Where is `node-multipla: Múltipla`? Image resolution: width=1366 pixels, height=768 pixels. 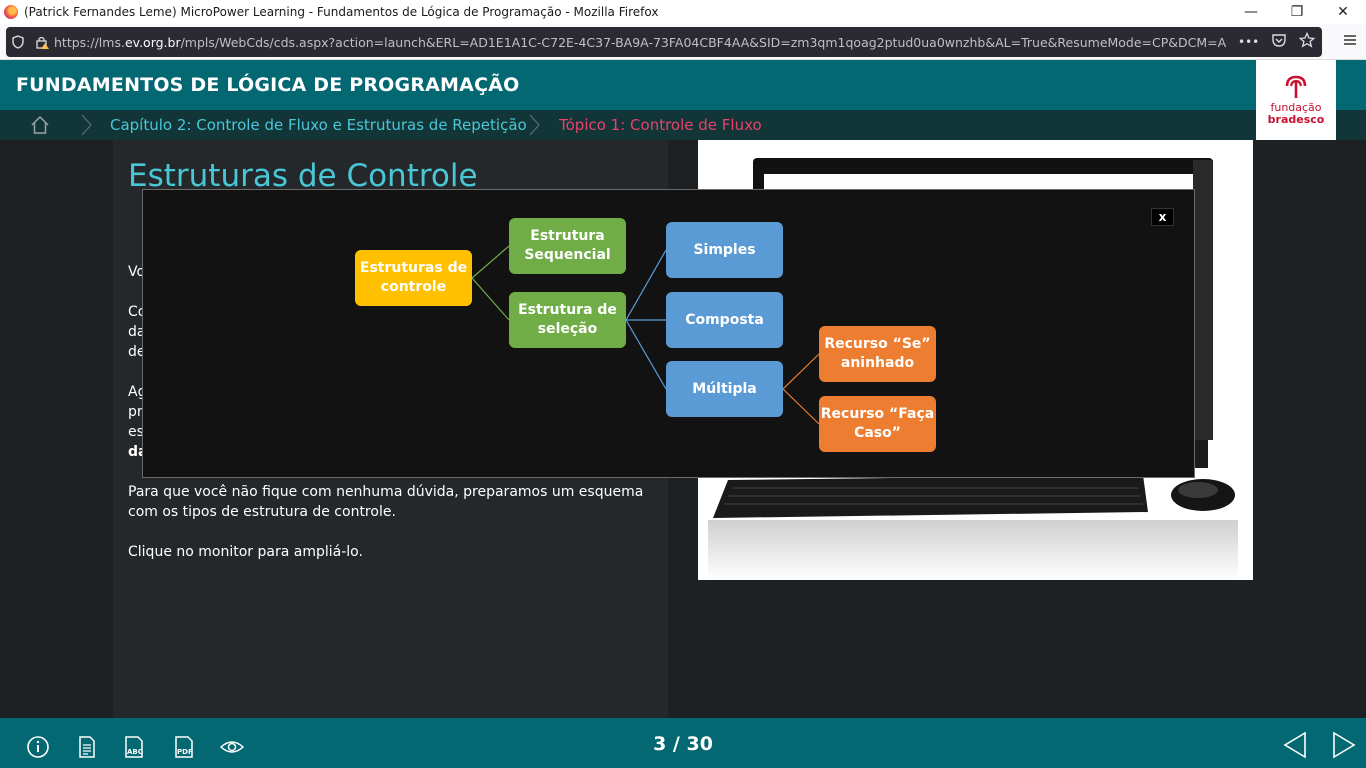 node-multipla: Múltipla is located at coordinates (724, 389).